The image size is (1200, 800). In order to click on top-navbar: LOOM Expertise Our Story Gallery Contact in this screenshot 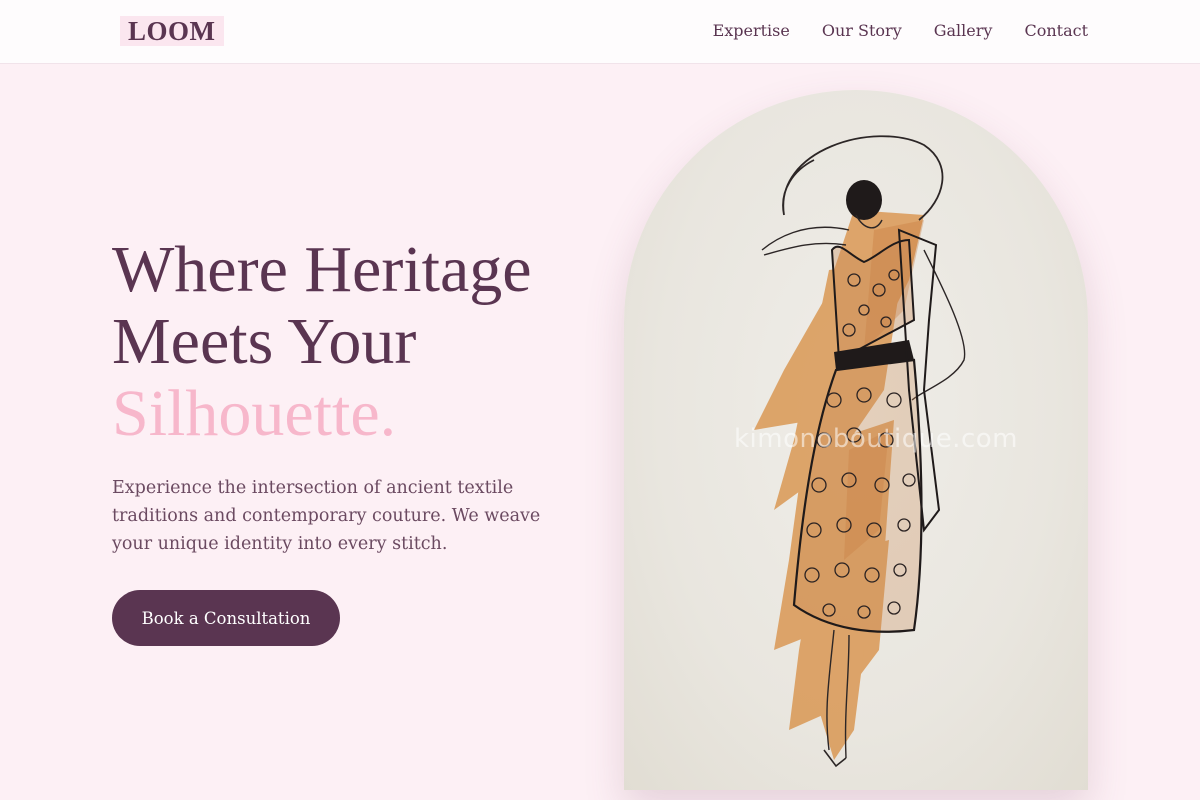, I will do `click(600, 32)`.